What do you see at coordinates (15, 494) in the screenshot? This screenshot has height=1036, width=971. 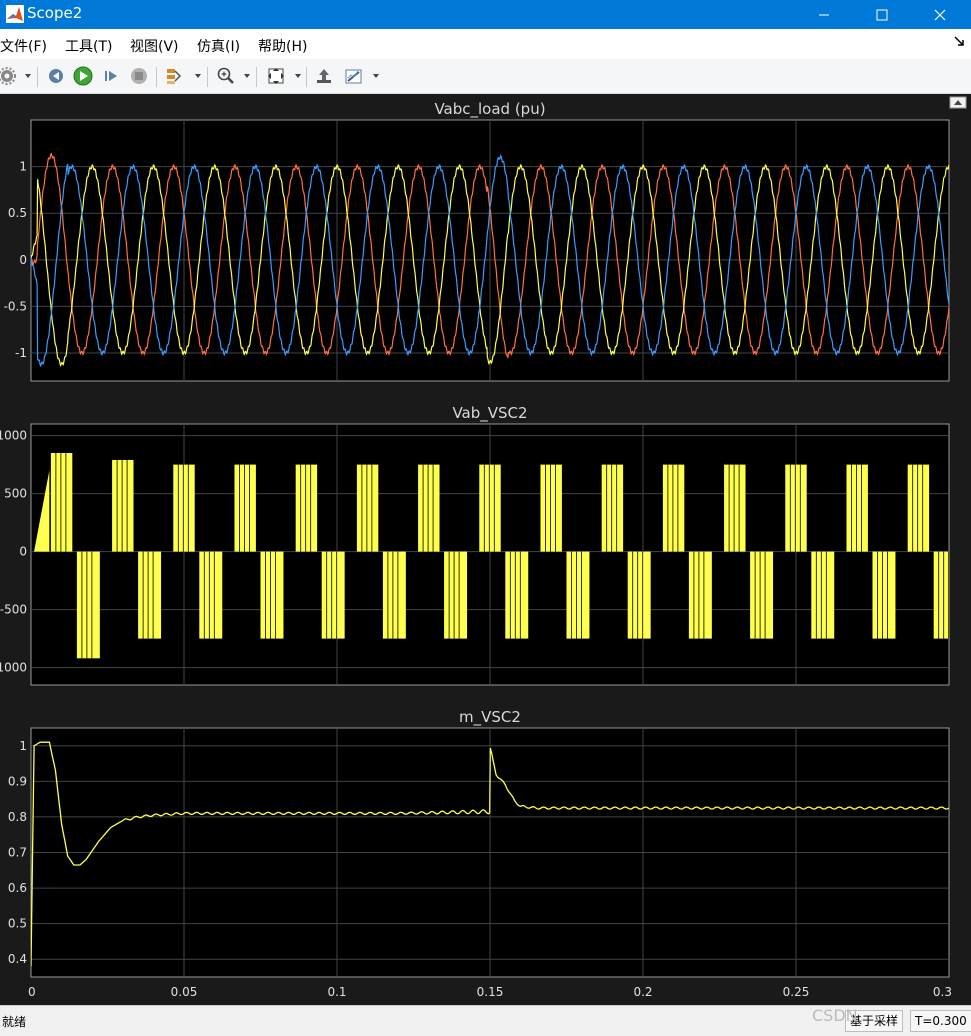 I see `y-tick-label: 500` at bounding box center [15, 494].